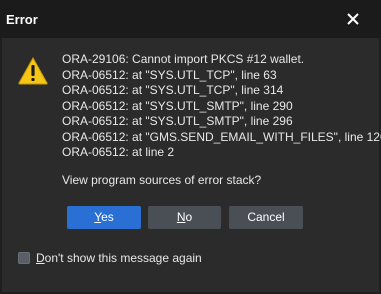  What do you see at coordinates (40, 258) in the screenshot?
I see `dont-show-mnemonic: D` at bounding box center [40, 258].